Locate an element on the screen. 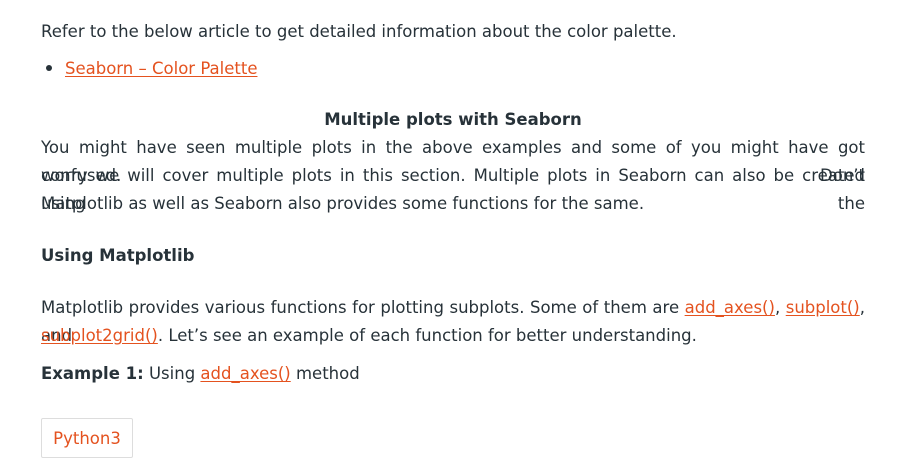  list-bullet is located at coordinates (49, 68).